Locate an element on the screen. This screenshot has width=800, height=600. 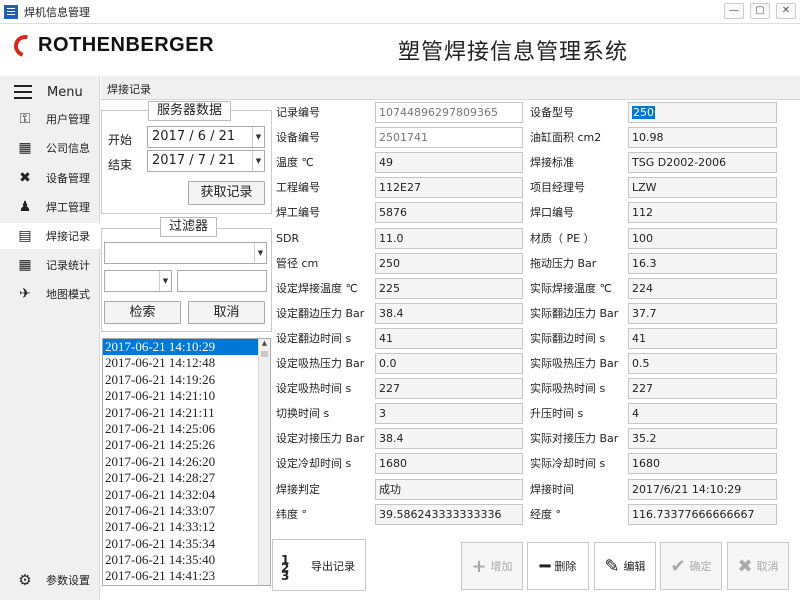
list-item: 2017-06-21 14:35:34 is located at coordinates (180, 544).